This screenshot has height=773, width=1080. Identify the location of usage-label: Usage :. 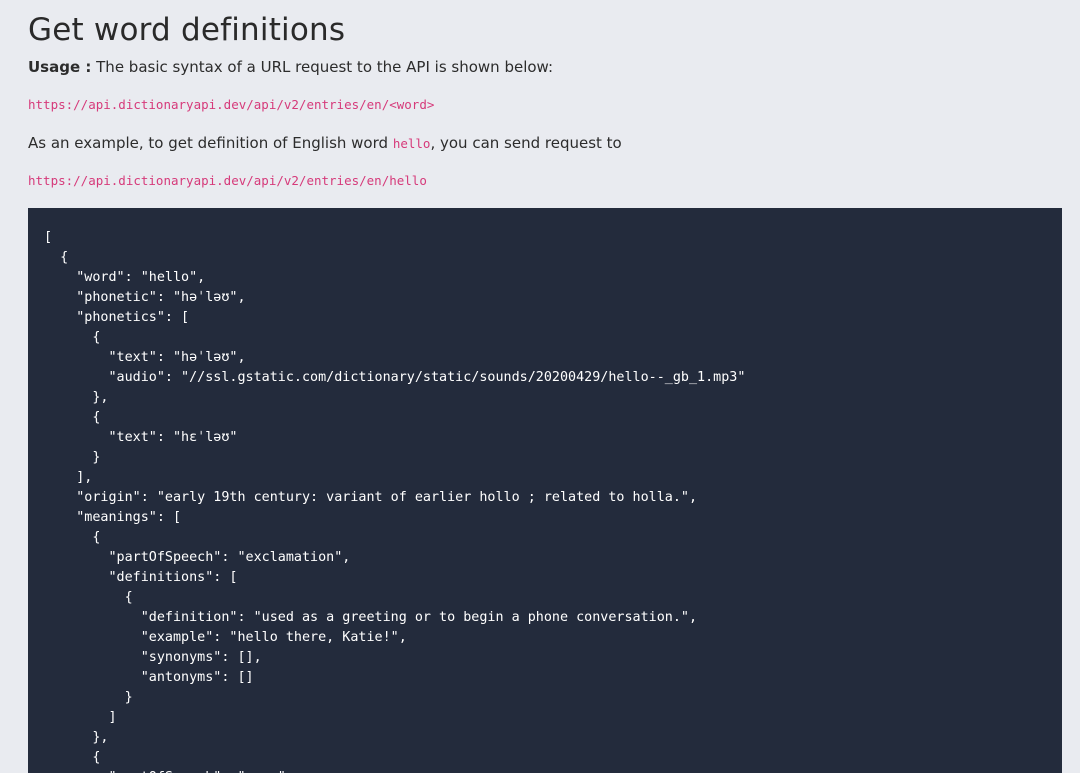
(60, 67).